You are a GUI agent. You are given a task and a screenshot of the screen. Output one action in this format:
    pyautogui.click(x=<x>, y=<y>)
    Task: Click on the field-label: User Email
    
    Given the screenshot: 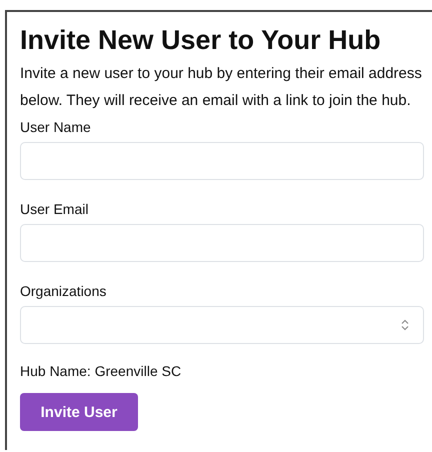 What is the action you would take?
    pyautogui.click(x=55, y=209)
    